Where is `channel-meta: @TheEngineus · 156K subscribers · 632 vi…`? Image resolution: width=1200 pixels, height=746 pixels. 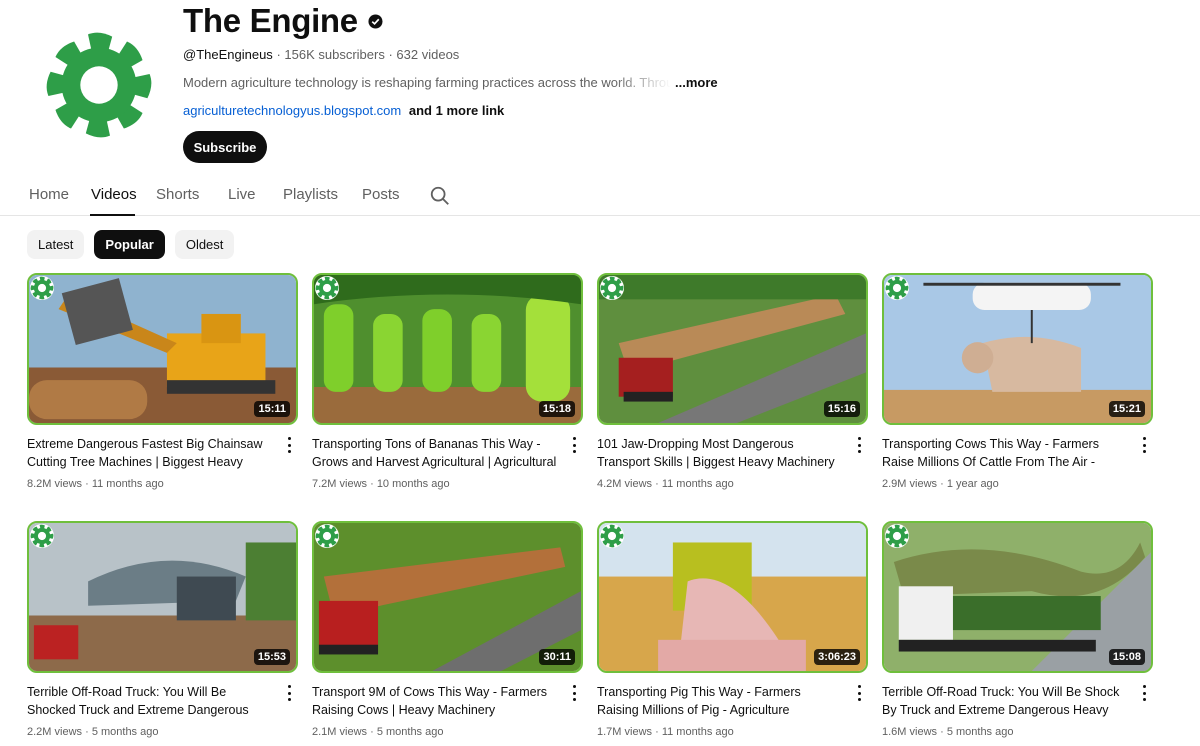
channel-meta: @TheEngineus · 156K subscribers · 632 vi… is located at coordinates (321, 54).